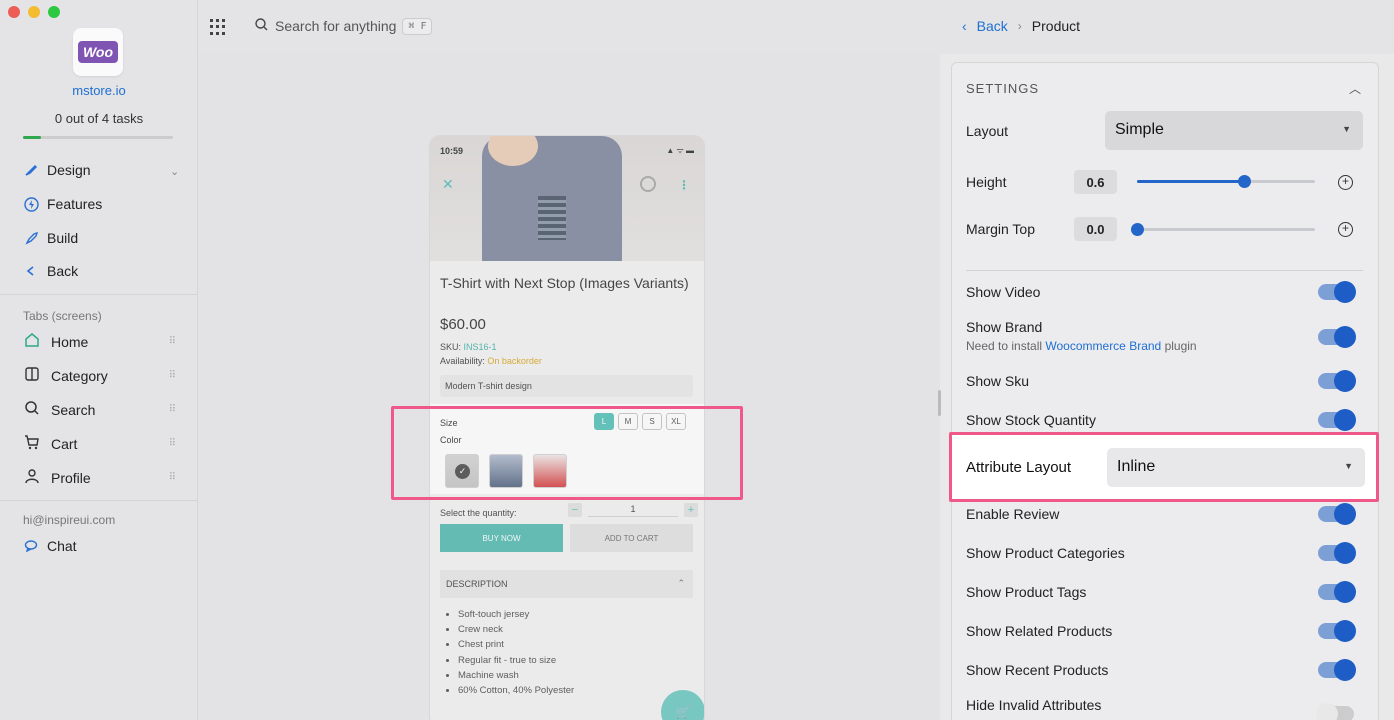 The width and height of the screenshot is (1394, 720). I want to click on show-sku-toggle, so click(1337, 381).